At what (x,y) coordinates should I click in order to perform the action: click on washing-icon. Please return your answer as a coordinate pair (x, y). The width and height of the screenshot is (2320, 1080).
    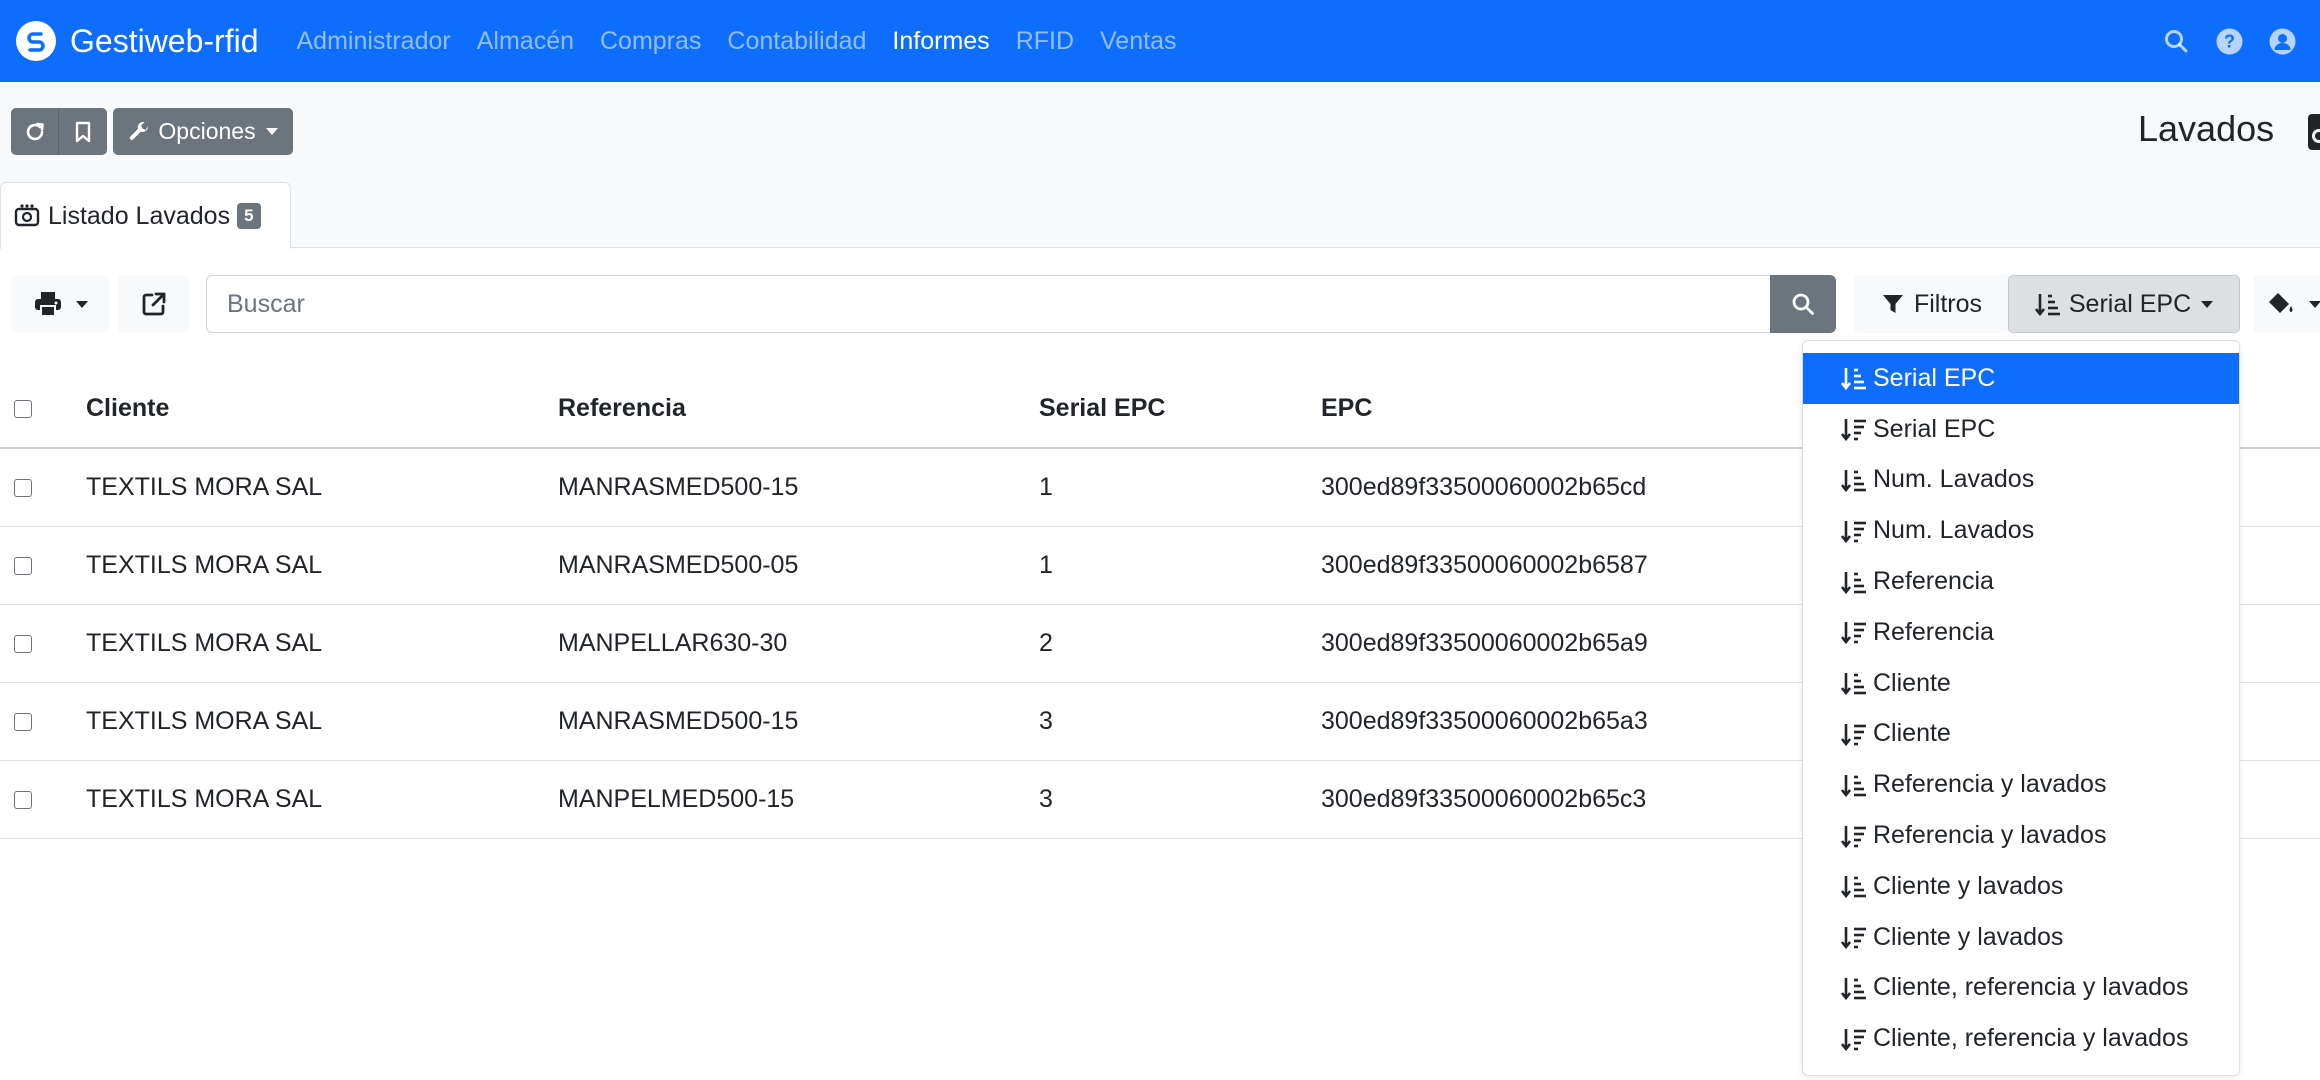
    Looking at the image, I should click on (2311, 135).